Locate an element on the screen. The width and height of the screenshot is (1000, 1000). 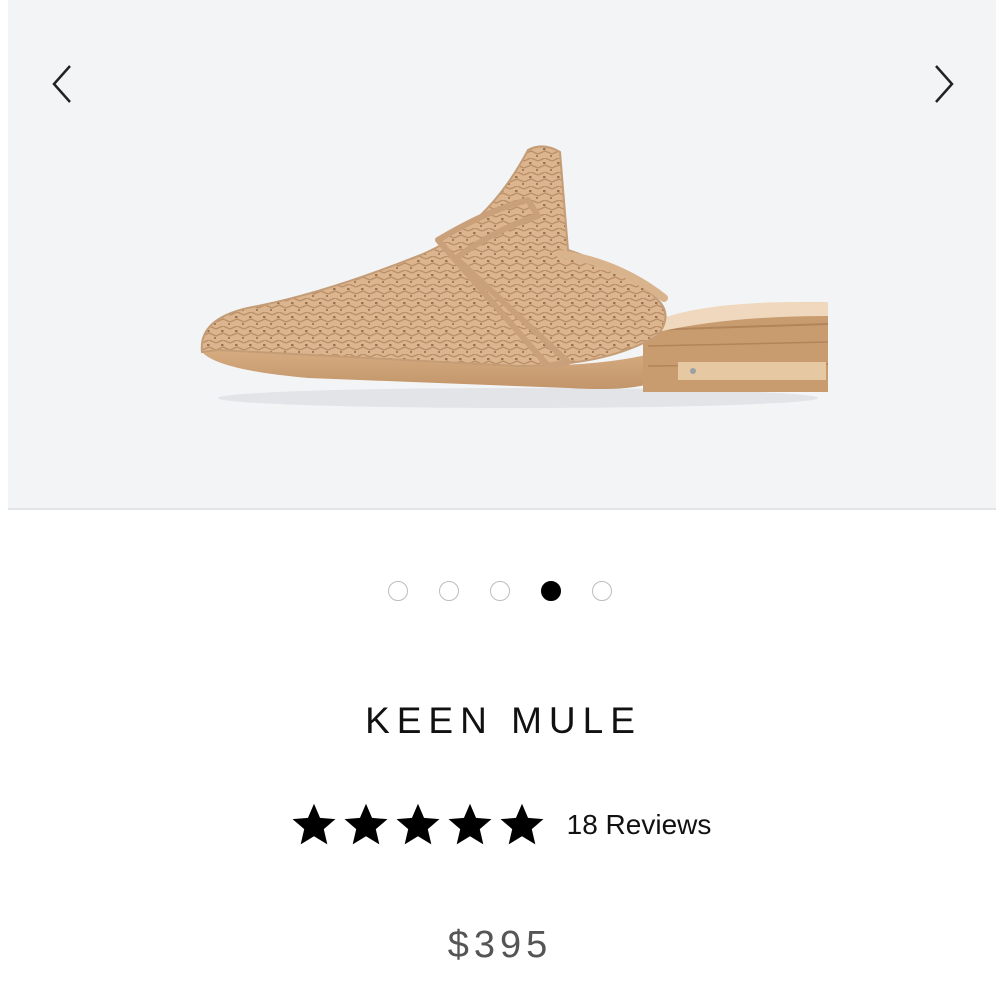
rating-row: 18 Reviews is located at coordinates (500, 825).